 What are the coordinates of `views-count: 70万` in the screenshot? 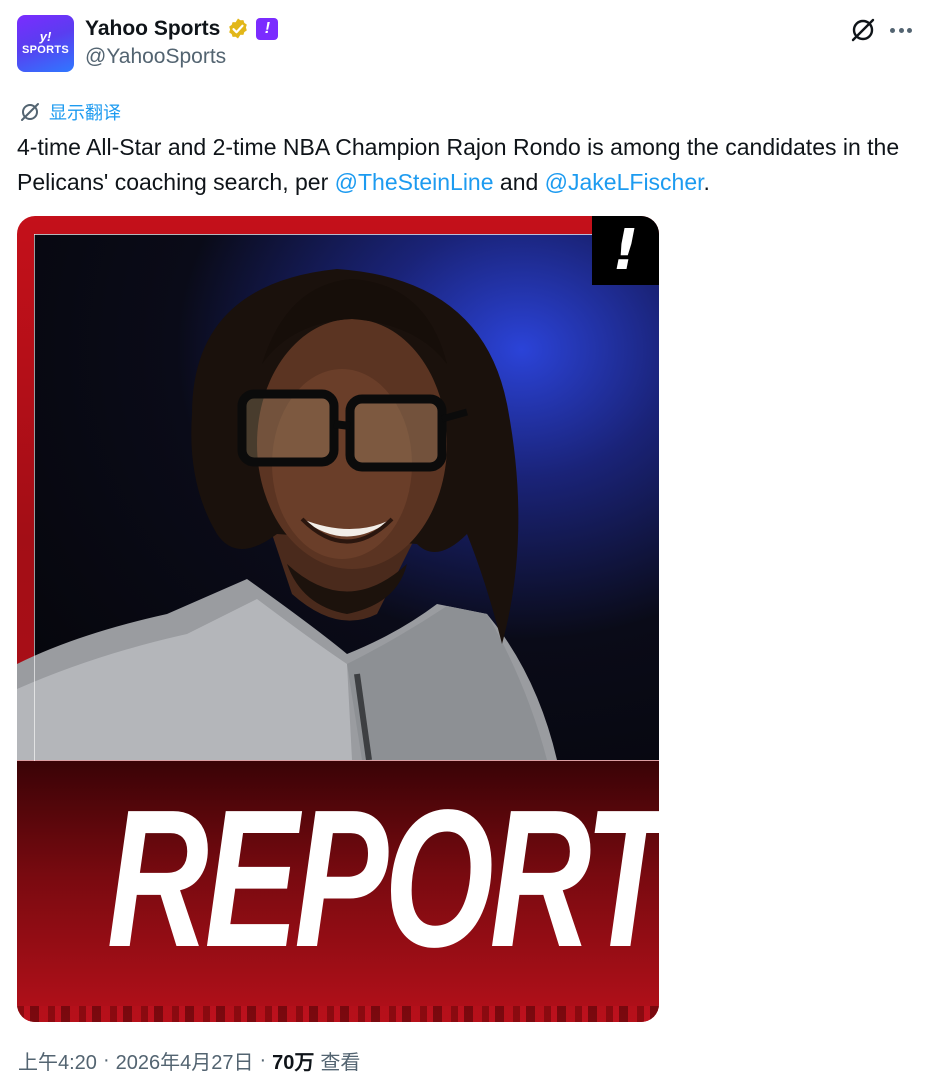 It's located at (293, 1060).